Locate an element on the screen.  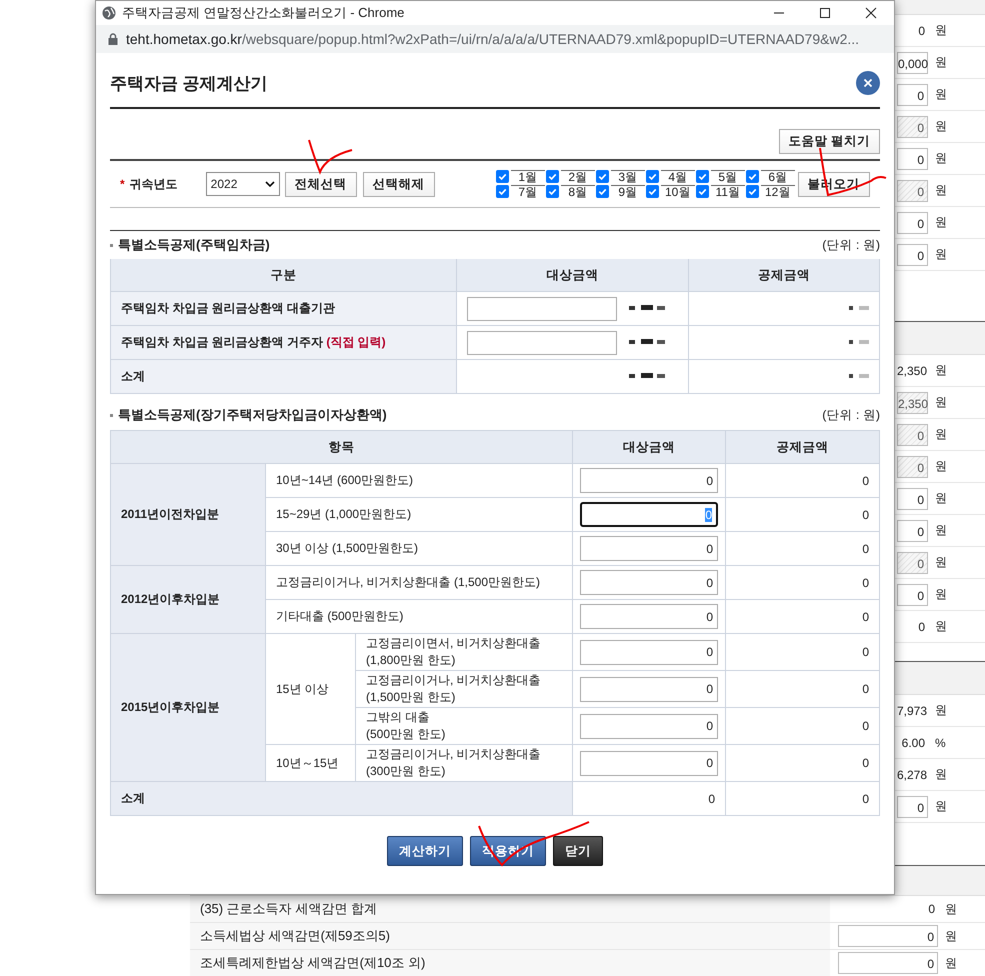
row-label: 조세특례제한법상 세액감면(제10조 외) is located at coordinates (510, 963).